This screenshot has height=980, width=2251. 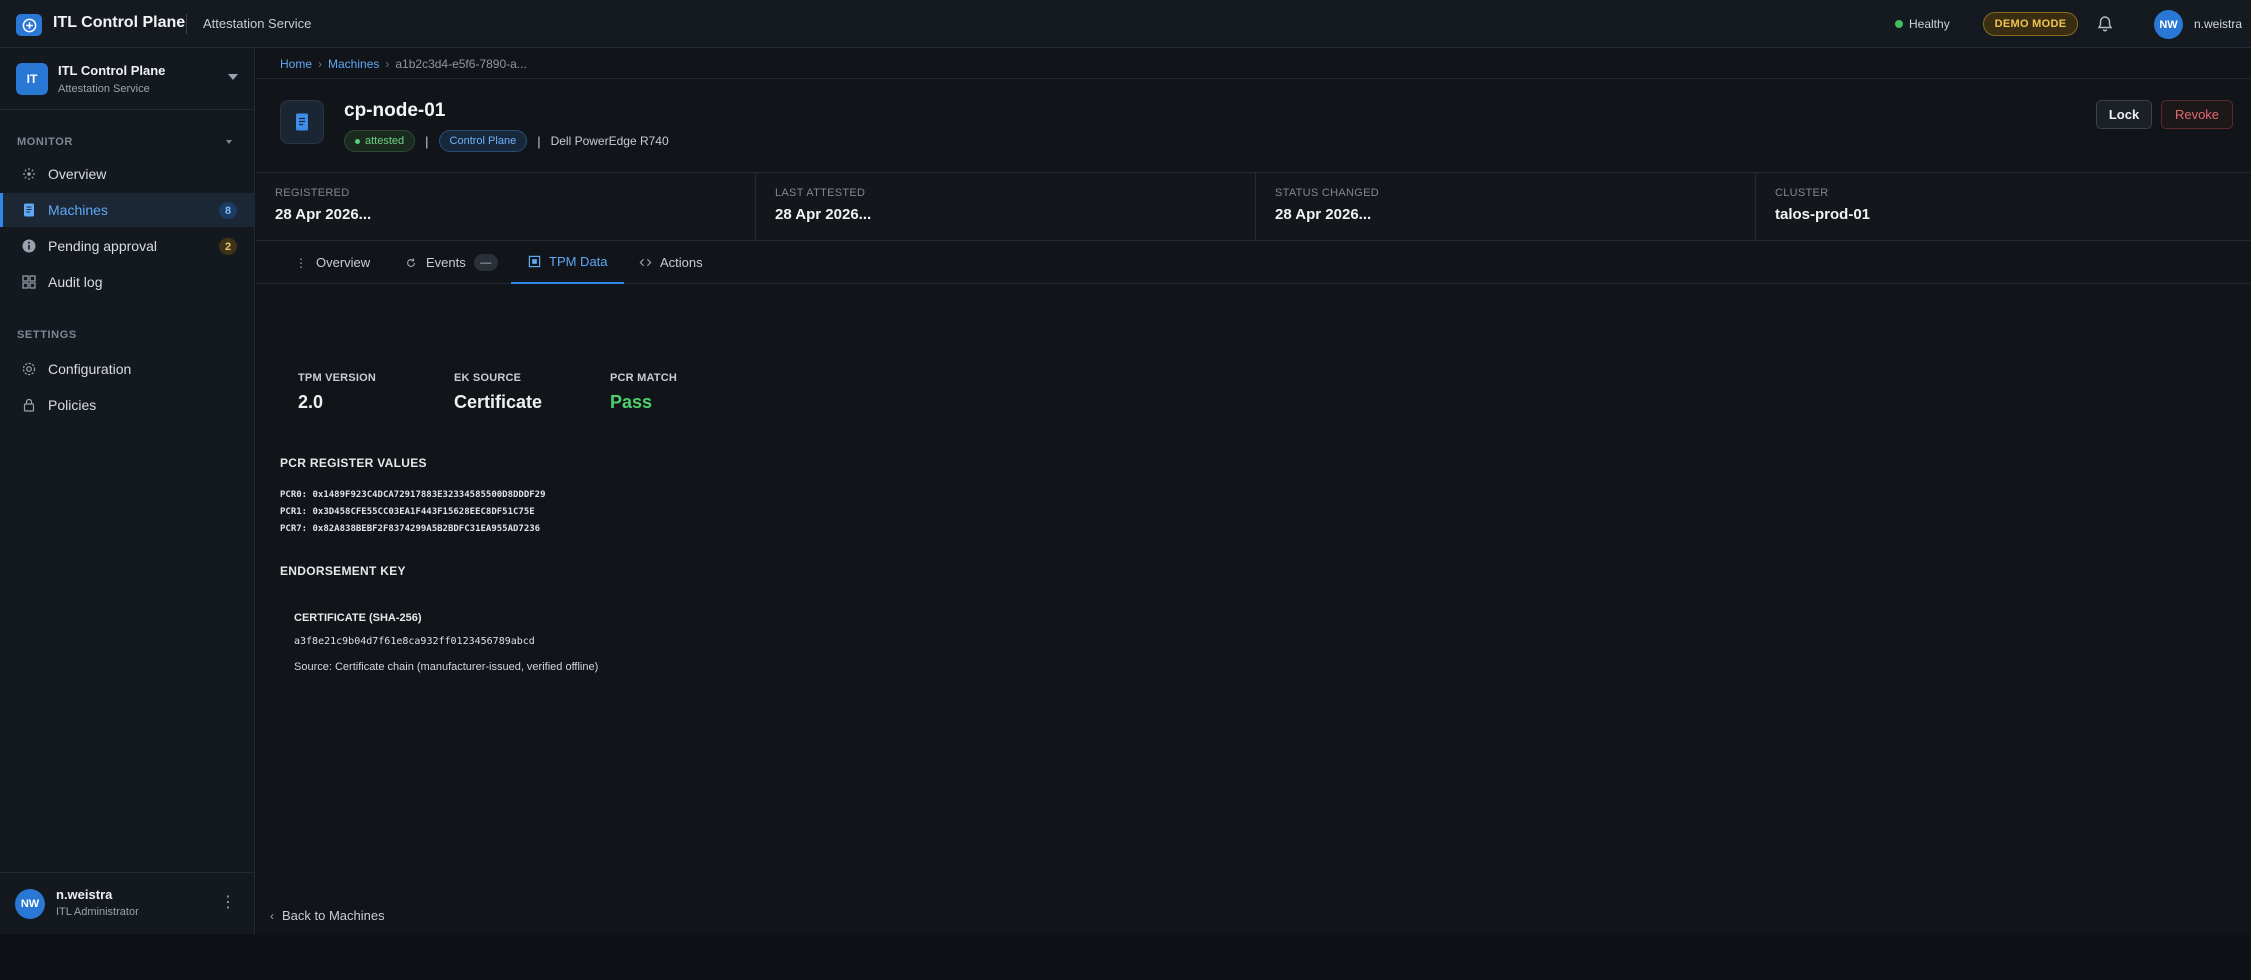 I want to click on pcr-heading: PCR REGISTER VALUES, so click(x=353, y=463).